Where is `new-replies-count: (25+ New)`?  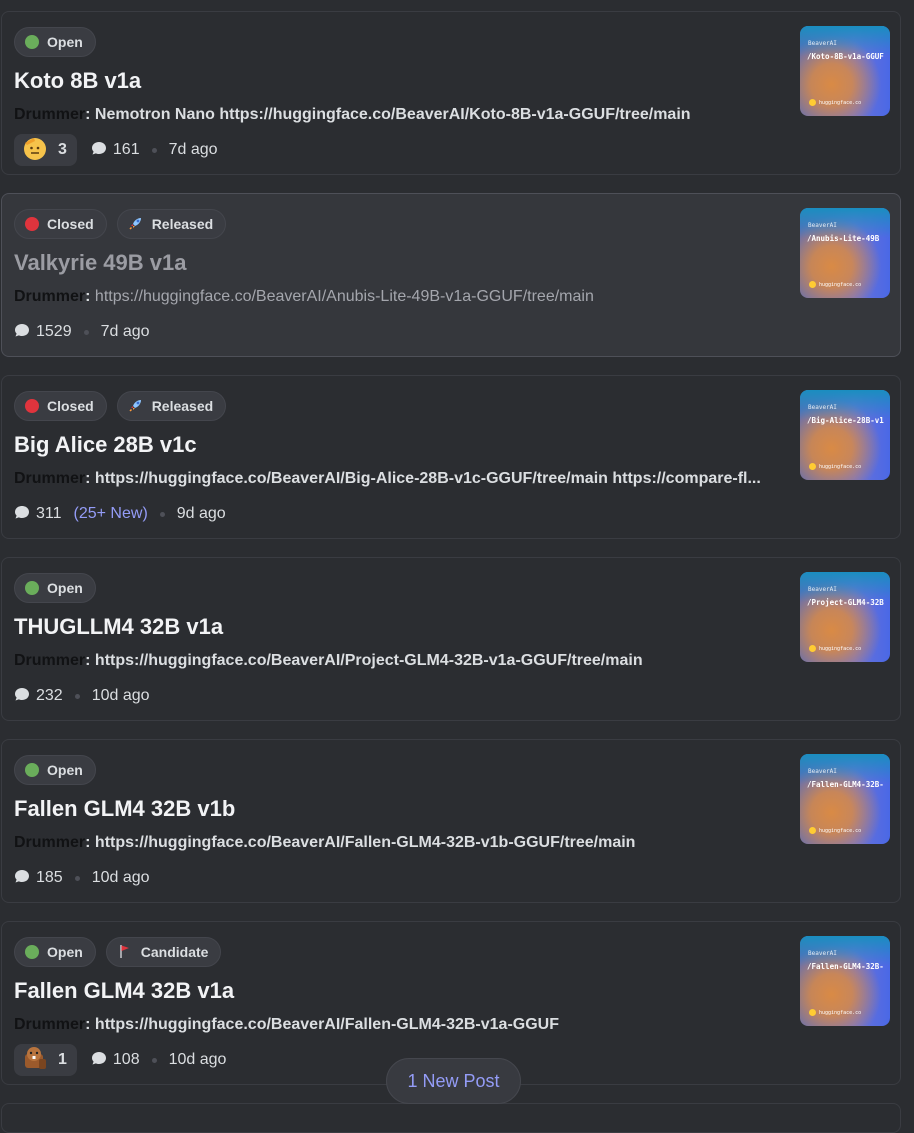
new-replies-count: (25+ New) is located at coordinates (110, 513).